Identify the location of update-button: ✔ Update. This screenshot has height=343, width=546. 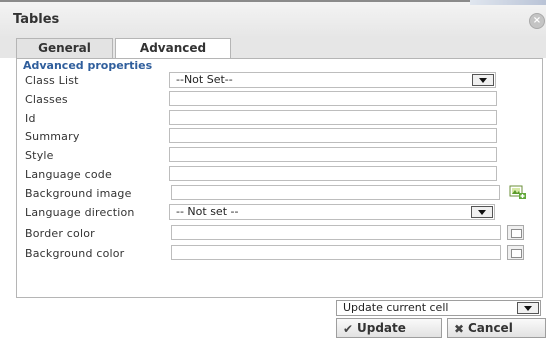
(389, 328).